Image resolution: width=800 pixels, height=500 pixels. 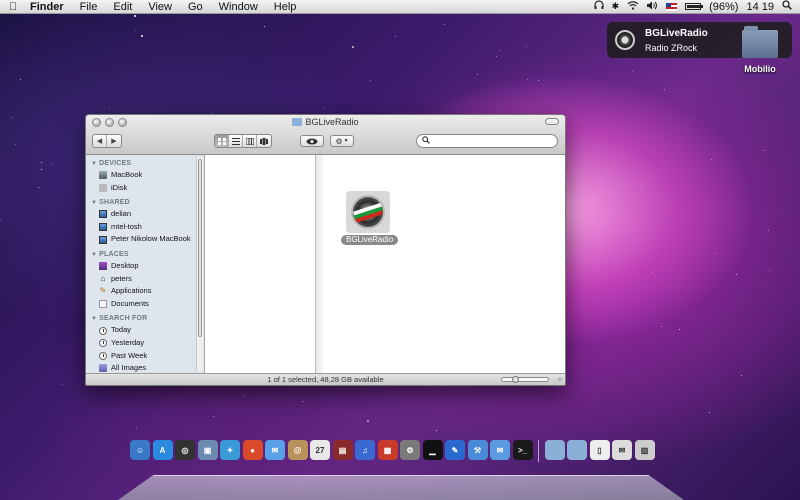 I want to click on volume-icon, so click(x=652, y=7).